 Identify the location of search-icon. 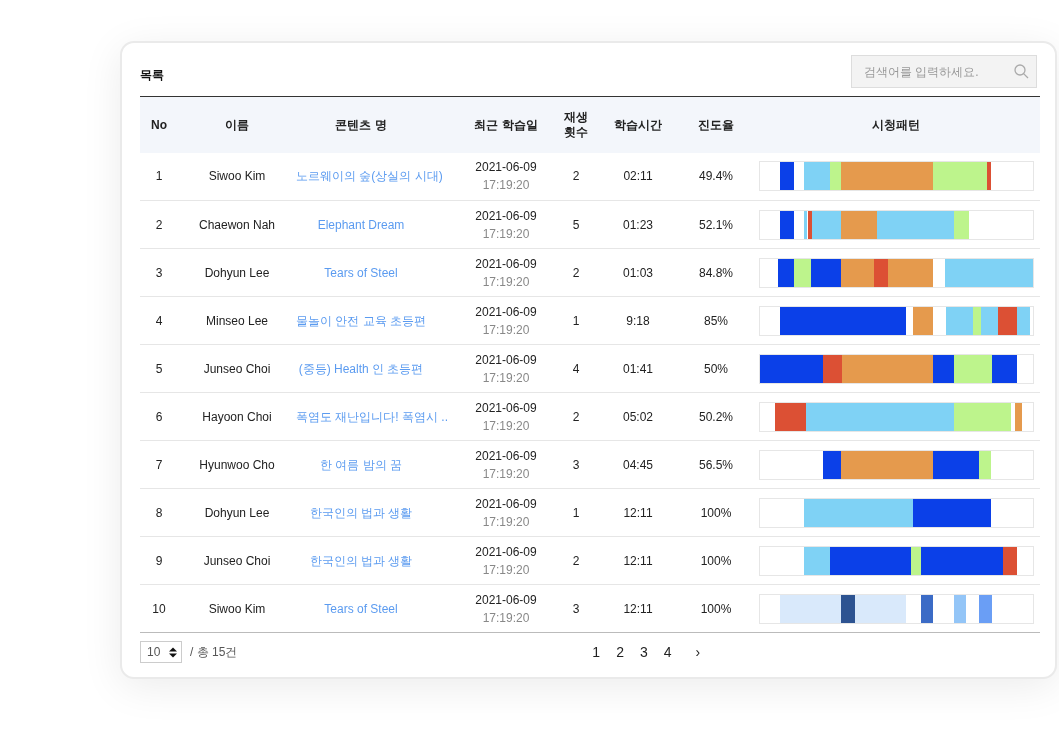
(1021, 71).